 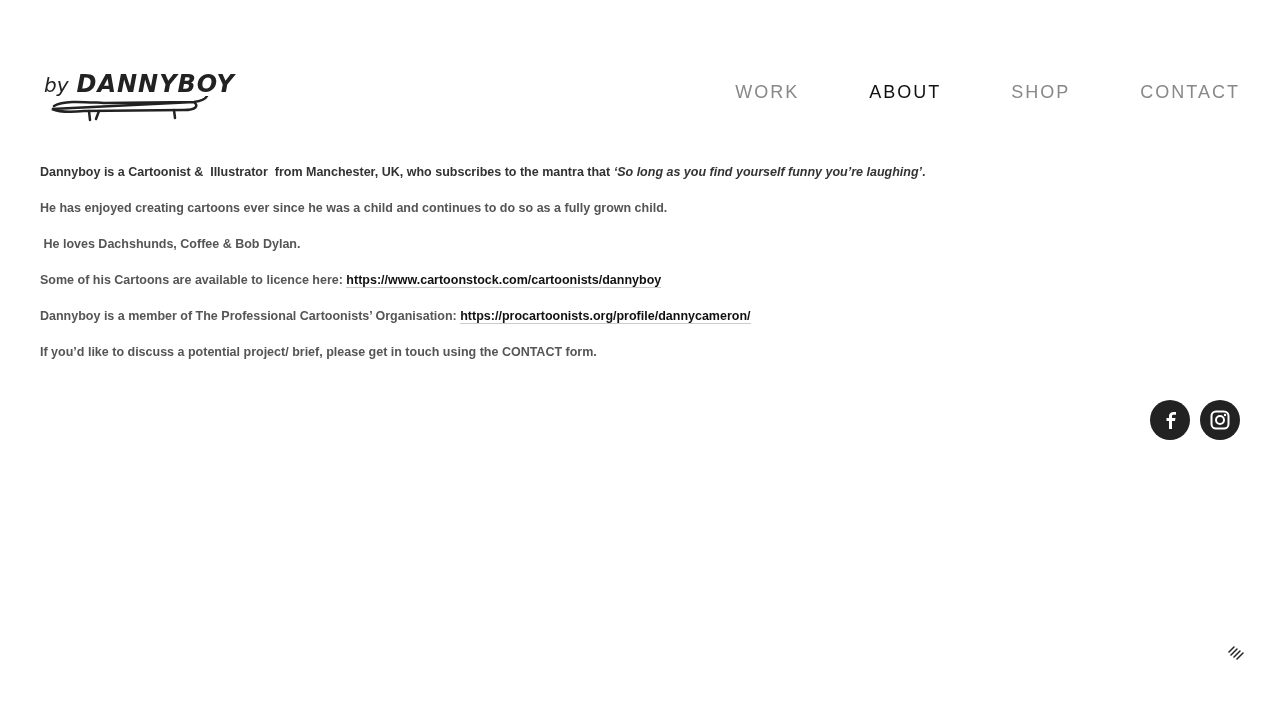 What do you see at coordinates (1041, 92) in the screenshot?
I see `nav-link: SHOP` at bounding box center [1041, 92].